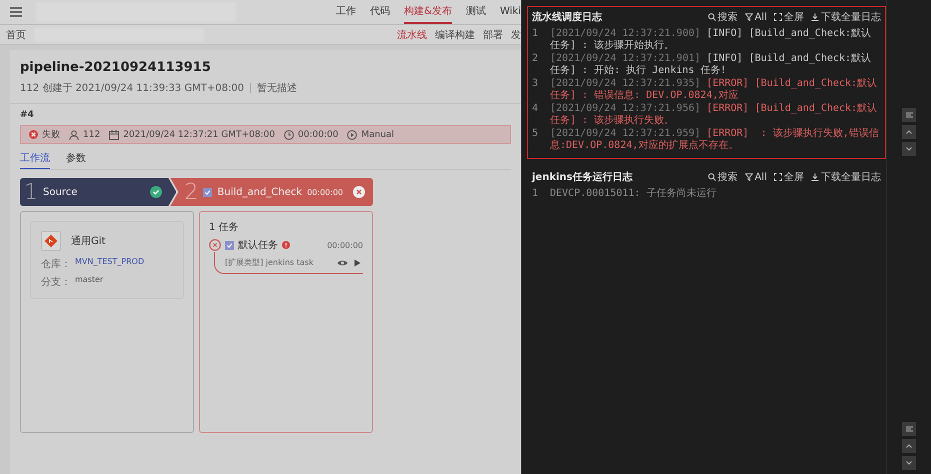  What do you see at coordinates (56, 264) in the screenshot?
I see `field-label: 仓库：` at bounding box center [56, 264].